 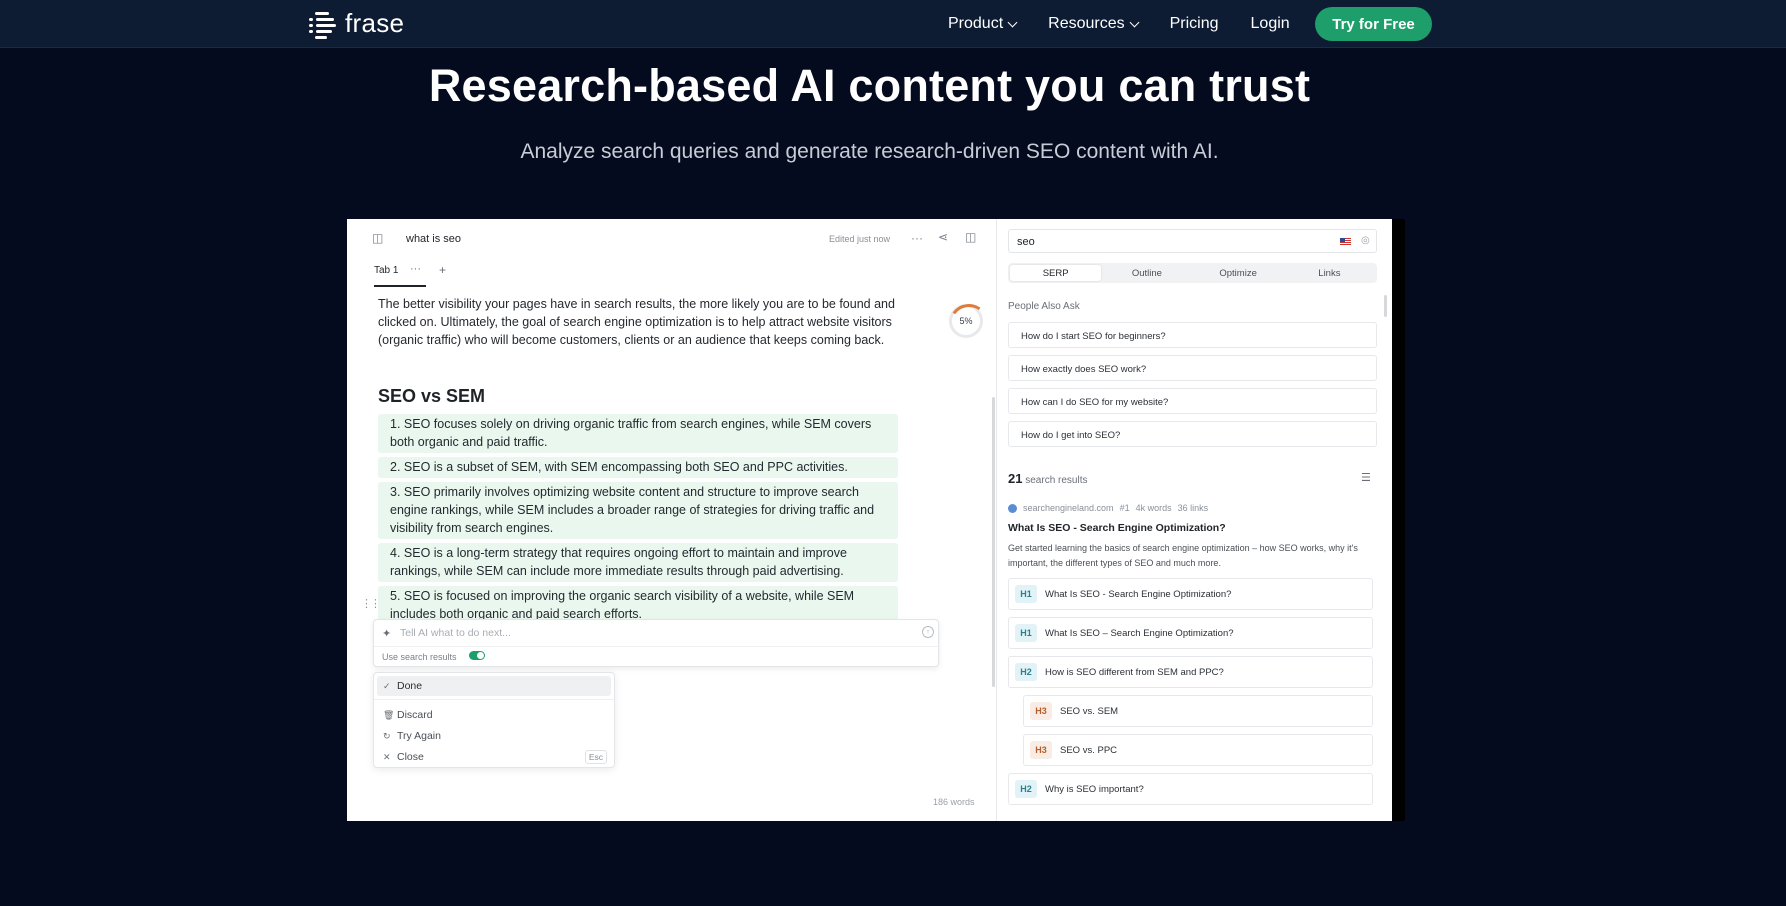 I want to click on result-rank: #1, so click(x=1124, y=508).